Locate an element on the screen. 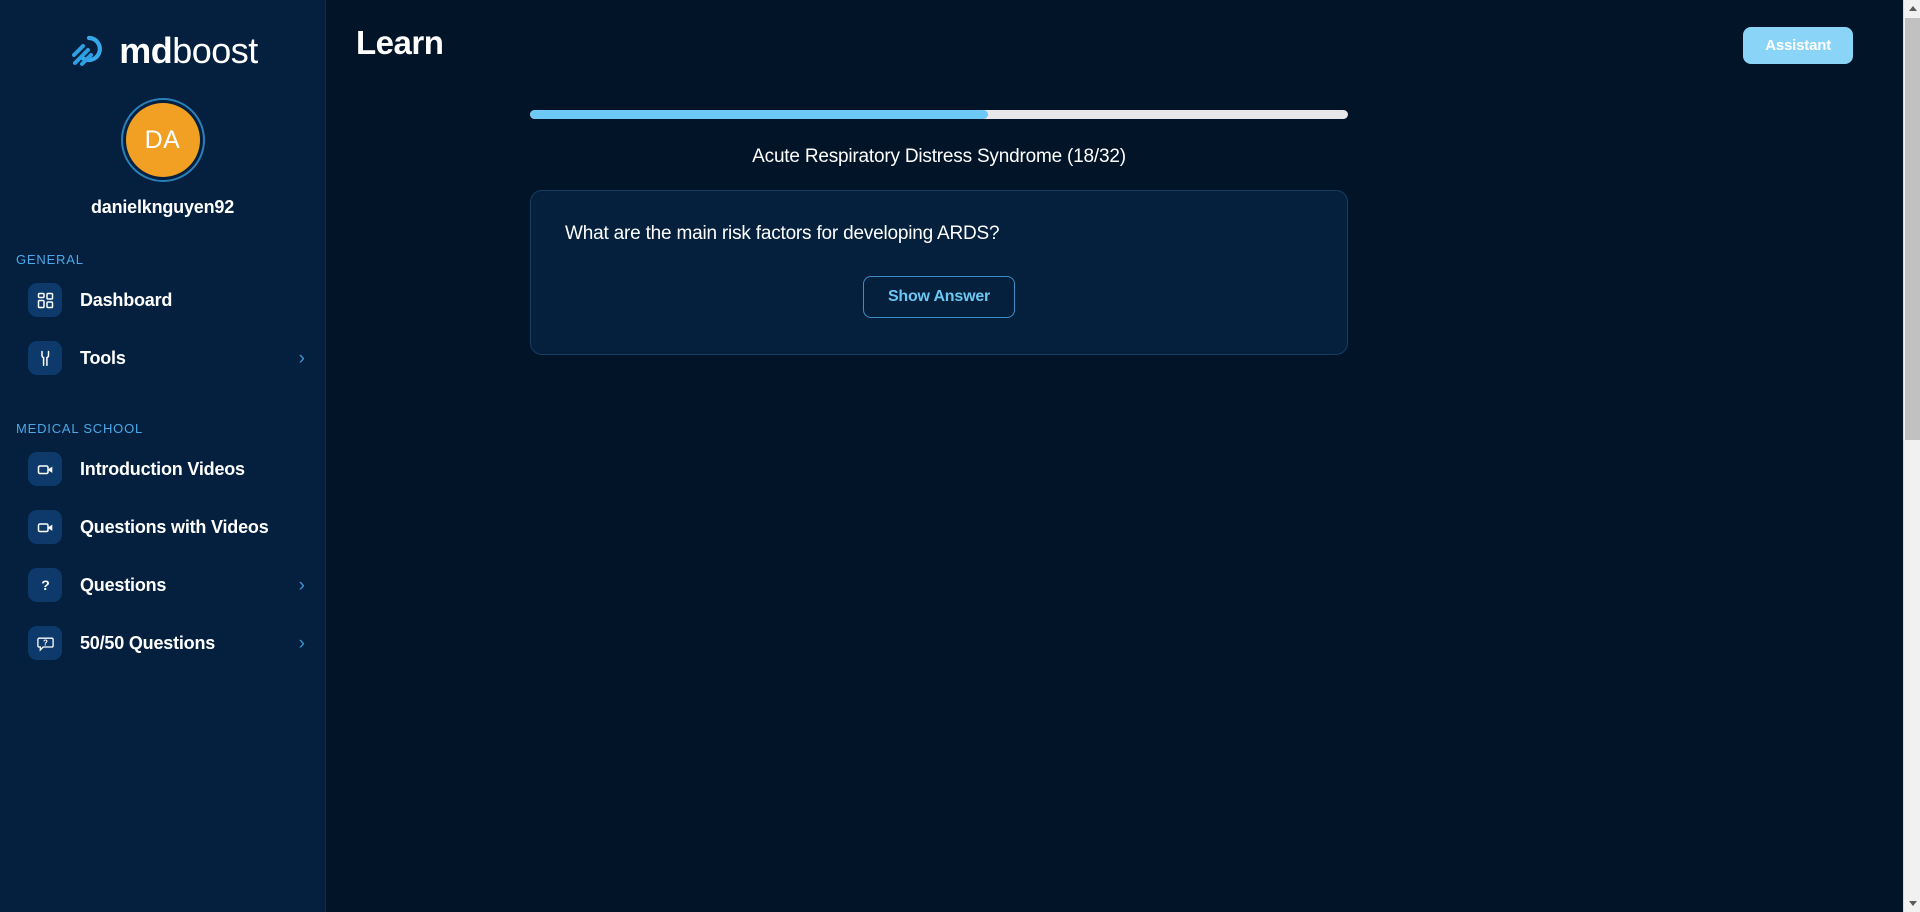 The image size is (1920, 912). sidebar-item-label: Questions with Videos is located at coordinates (174, 526).